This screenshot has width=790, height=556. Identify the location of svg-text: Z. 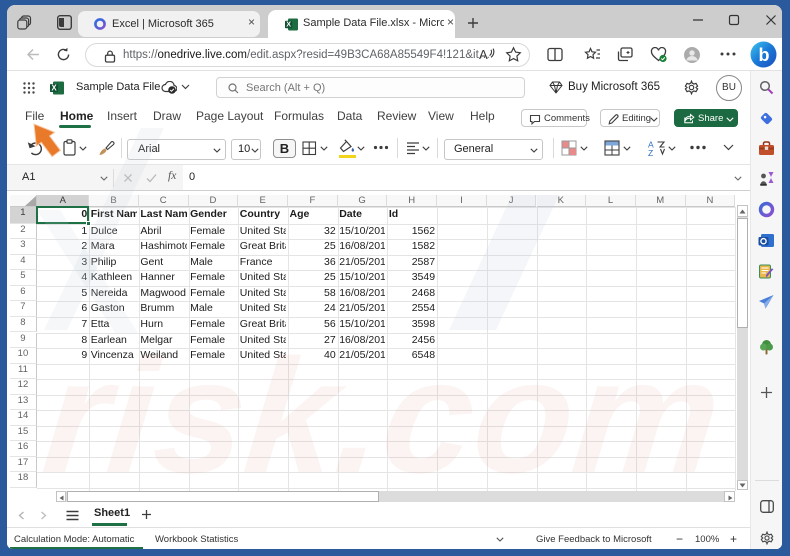
(650, 152).